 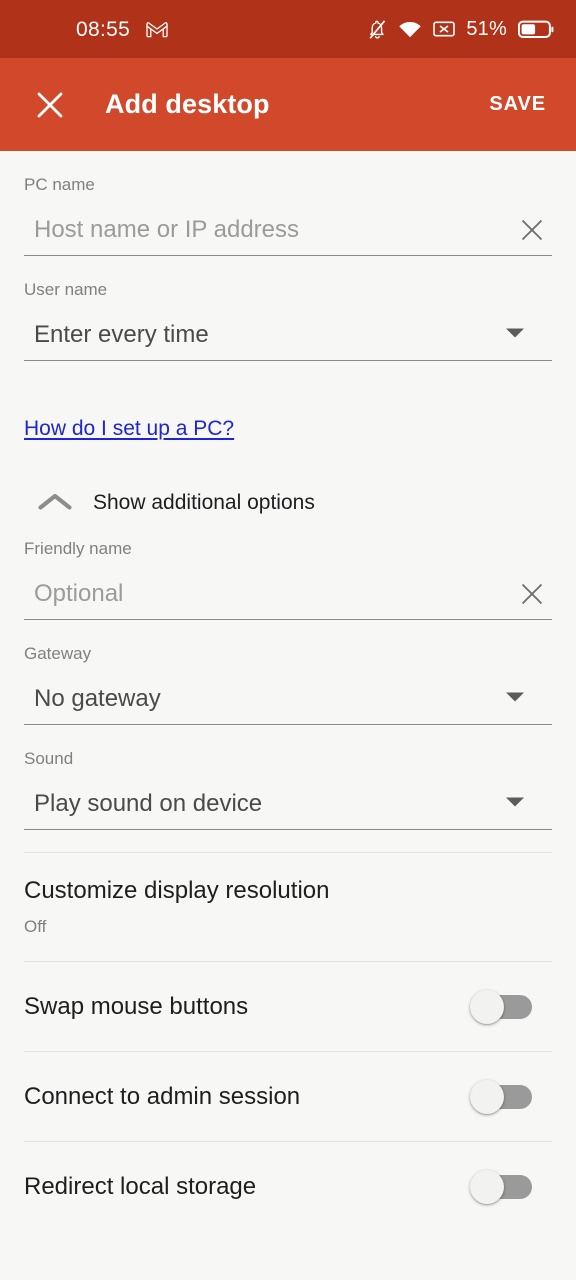 I want to click on notifications-silenced-icon, so click(x=377, y=29).